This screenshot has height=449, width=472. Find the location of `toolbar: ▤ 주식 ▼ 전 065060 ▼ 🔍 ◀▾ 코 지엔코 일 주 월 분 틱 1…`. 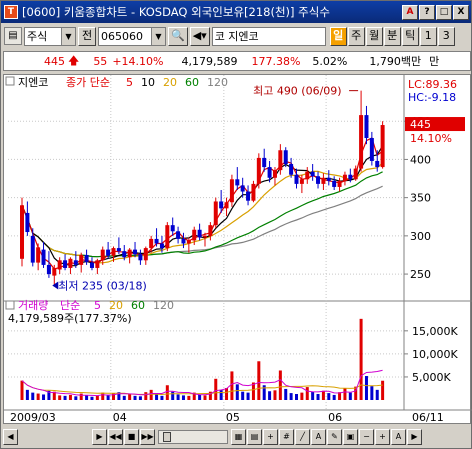

toolbar: ▤ 주식 ▼ 전 065060 ▼ 🔍 ◀▾ 코 지엔코 일 주 월 분 틱 1… is located at coordinates (236, 36).